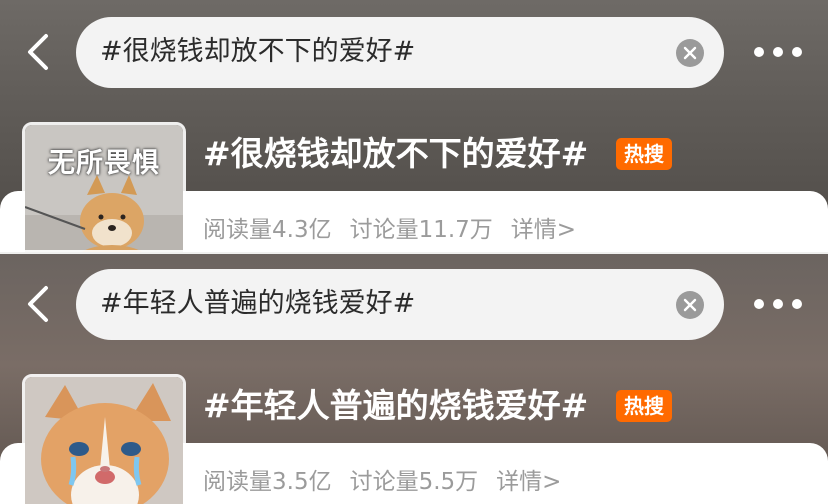 The width and height of the screenshot is (828, 504). What do you see at coordinates (104, 163) in the screenshot?
I see `thumbnail-caption: 无所畏惧` at bounding box center [104, 163].